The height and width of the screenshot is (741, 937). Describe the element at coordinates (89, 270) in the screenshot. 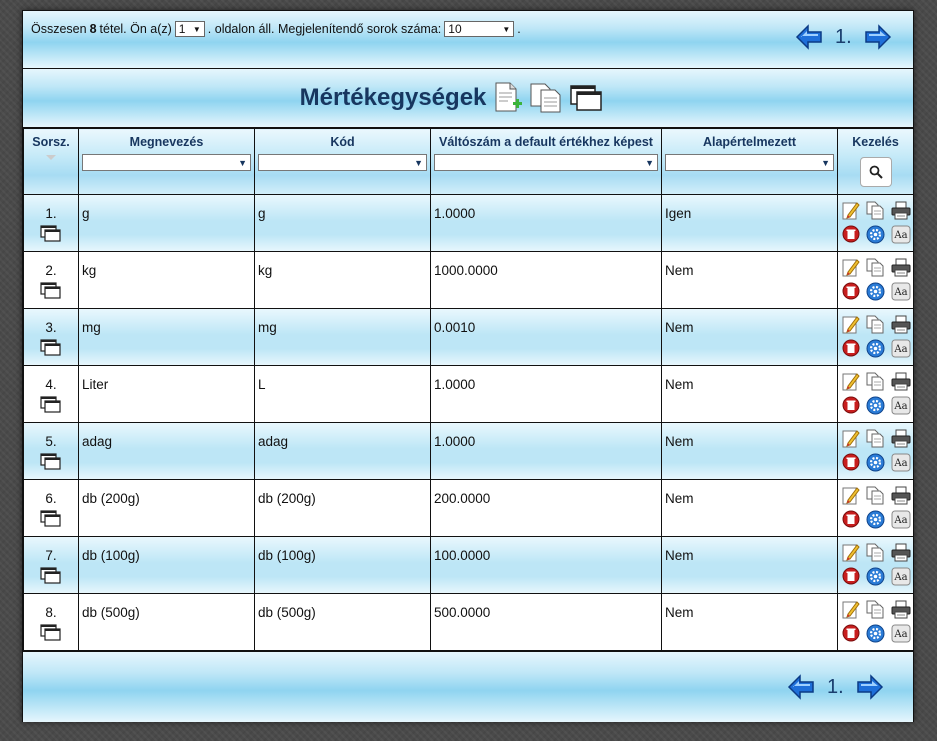

I see `unit-name: kg` at that location.